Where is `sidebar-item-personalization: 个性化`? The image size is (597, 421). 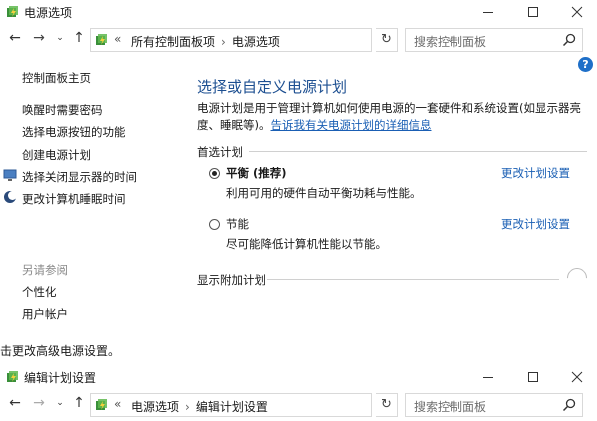
sidebar-item-personalization: 个性化 is located at coordinates (39, 292).